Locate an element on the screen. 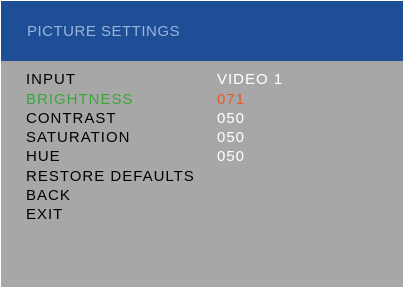  menu-item-input: INPUT VIDEO 1 is located at coordinates (211, 80).